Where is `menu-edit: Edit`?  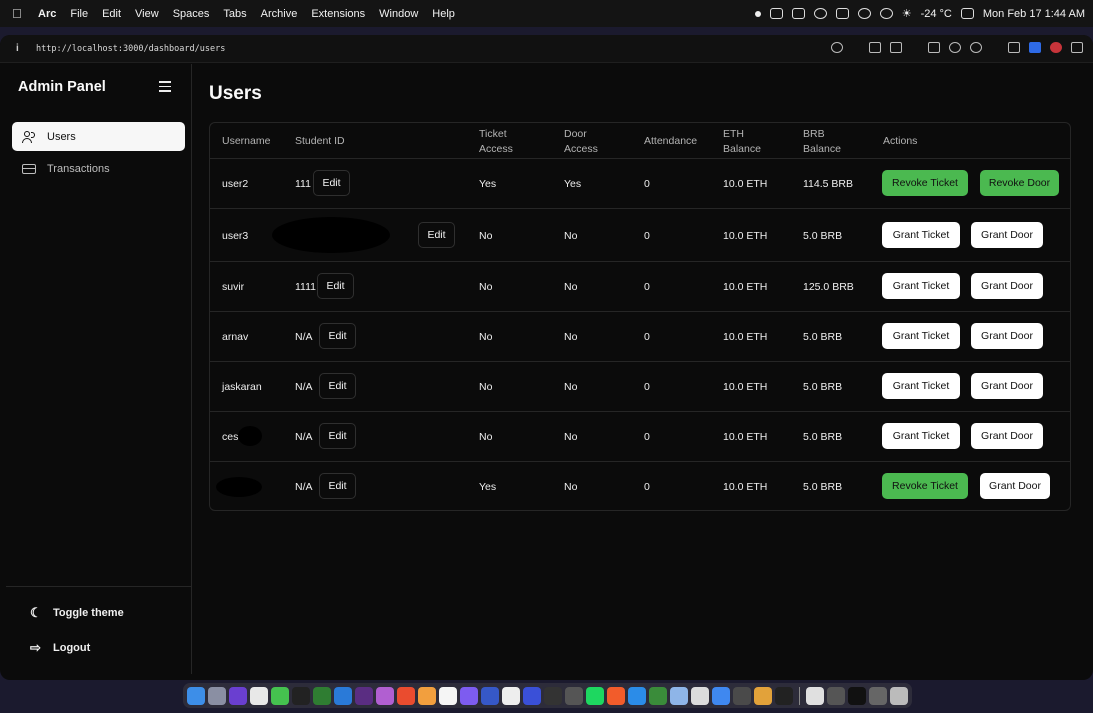 menu-edit: Edit is located at coordinates (111, 14).